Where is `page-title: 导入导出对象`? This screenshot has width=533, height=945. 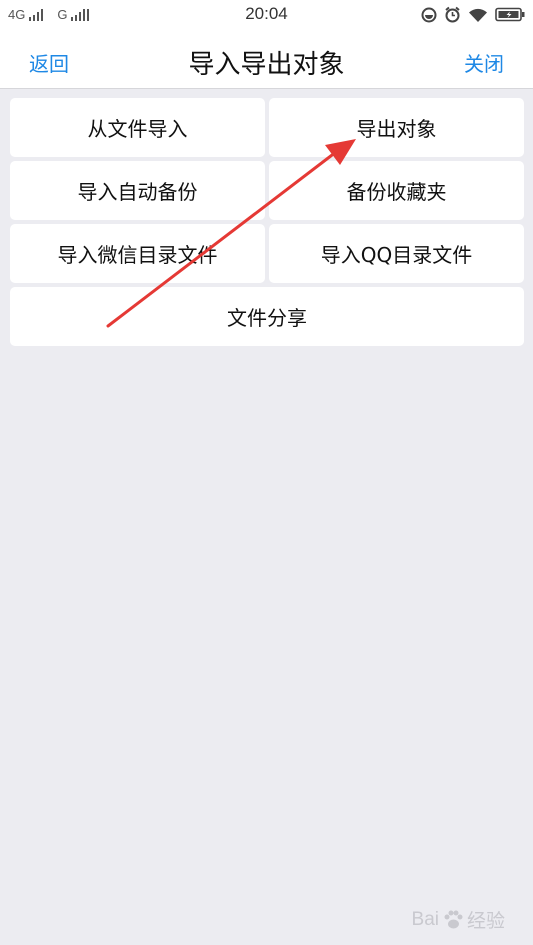 page-title: 导入导出对象 is located at coordinates (266, 65).